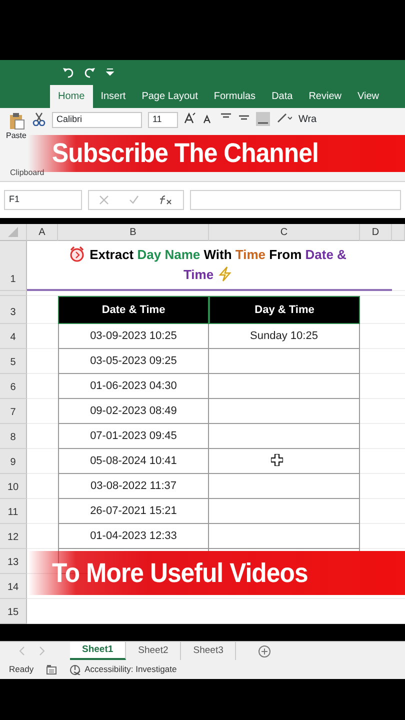  I want to click on ribbon-tab: Insert, so click(113, 96).